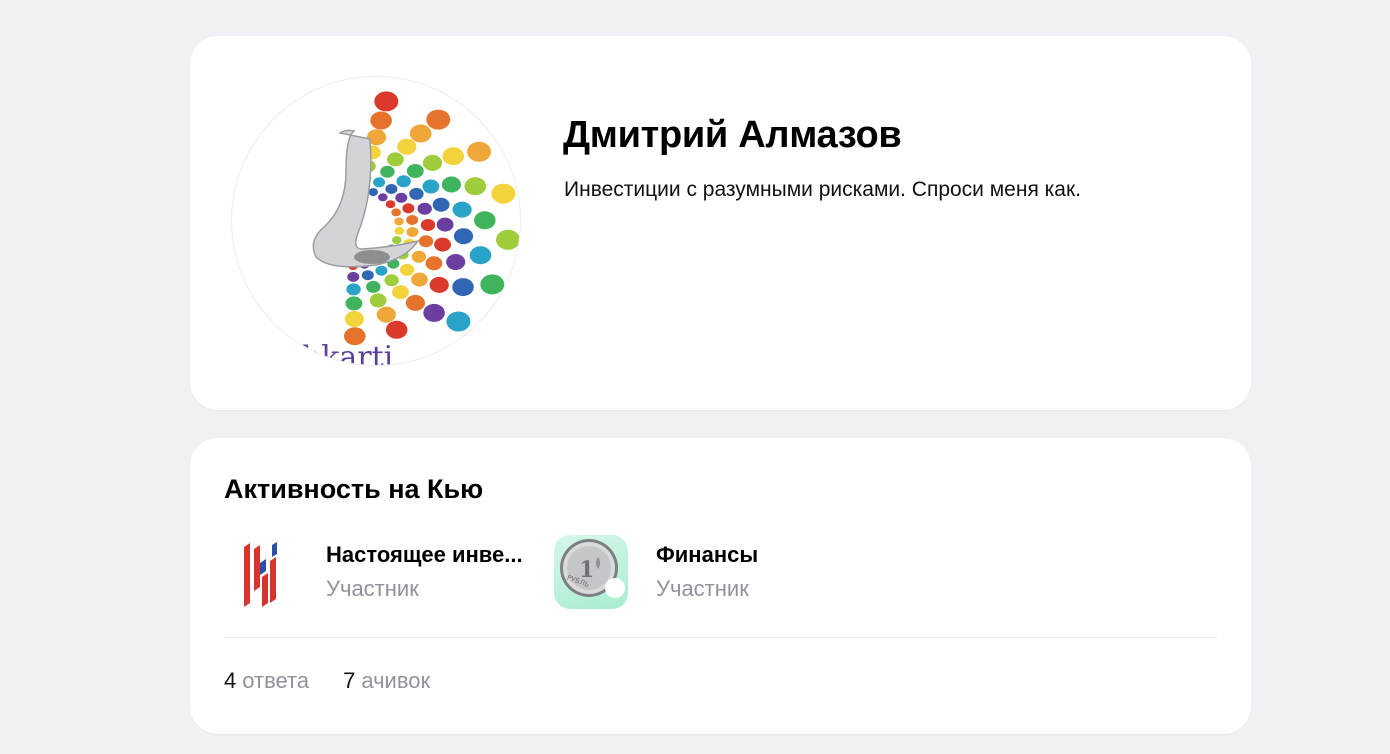 The image size is (1390, 754). Describe the element at coordinates (276, 680) in the screenshot. I see `answers-label: ответа` at that location.